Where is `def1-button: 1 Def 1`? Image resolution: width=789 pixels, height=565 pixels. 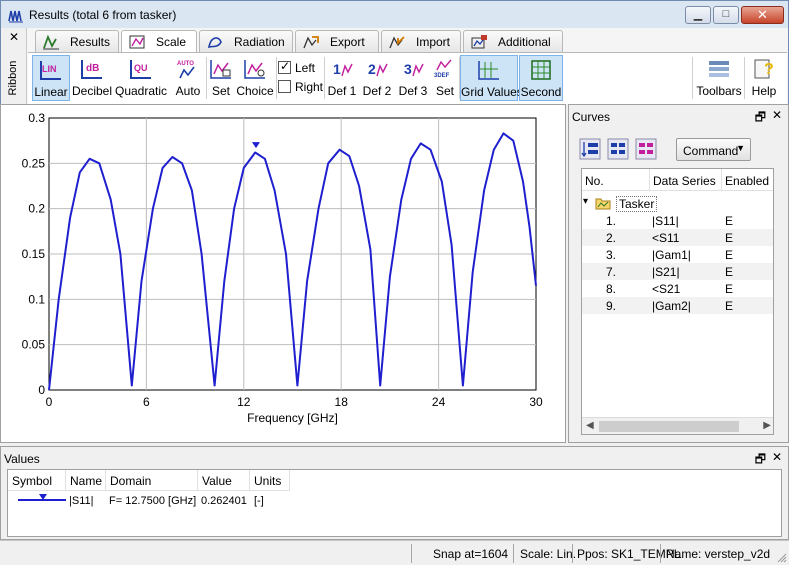
def1-button: 1 Def 1 is located at coordinates (342, 78).